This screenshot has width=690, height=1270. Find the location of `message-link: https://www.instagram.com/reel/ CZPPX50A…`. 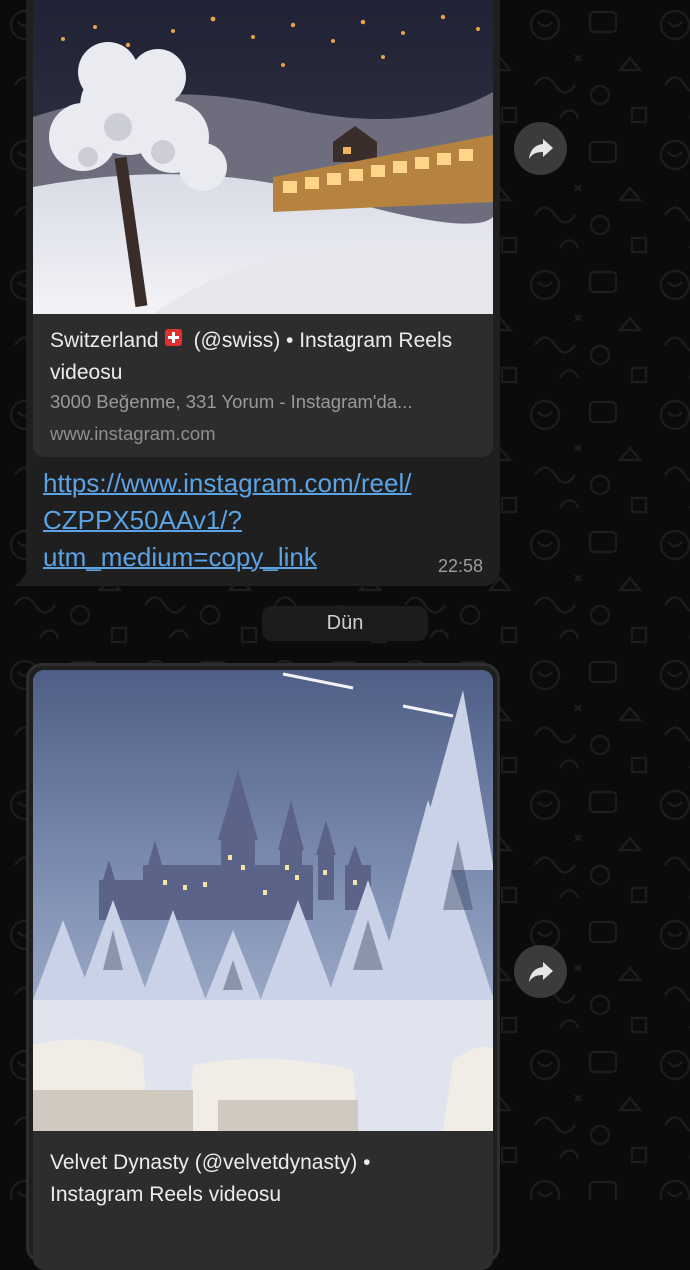

message-link: https://www.instagram.com/reel/ CZPPX50A… is located at coordinates (263, 520).